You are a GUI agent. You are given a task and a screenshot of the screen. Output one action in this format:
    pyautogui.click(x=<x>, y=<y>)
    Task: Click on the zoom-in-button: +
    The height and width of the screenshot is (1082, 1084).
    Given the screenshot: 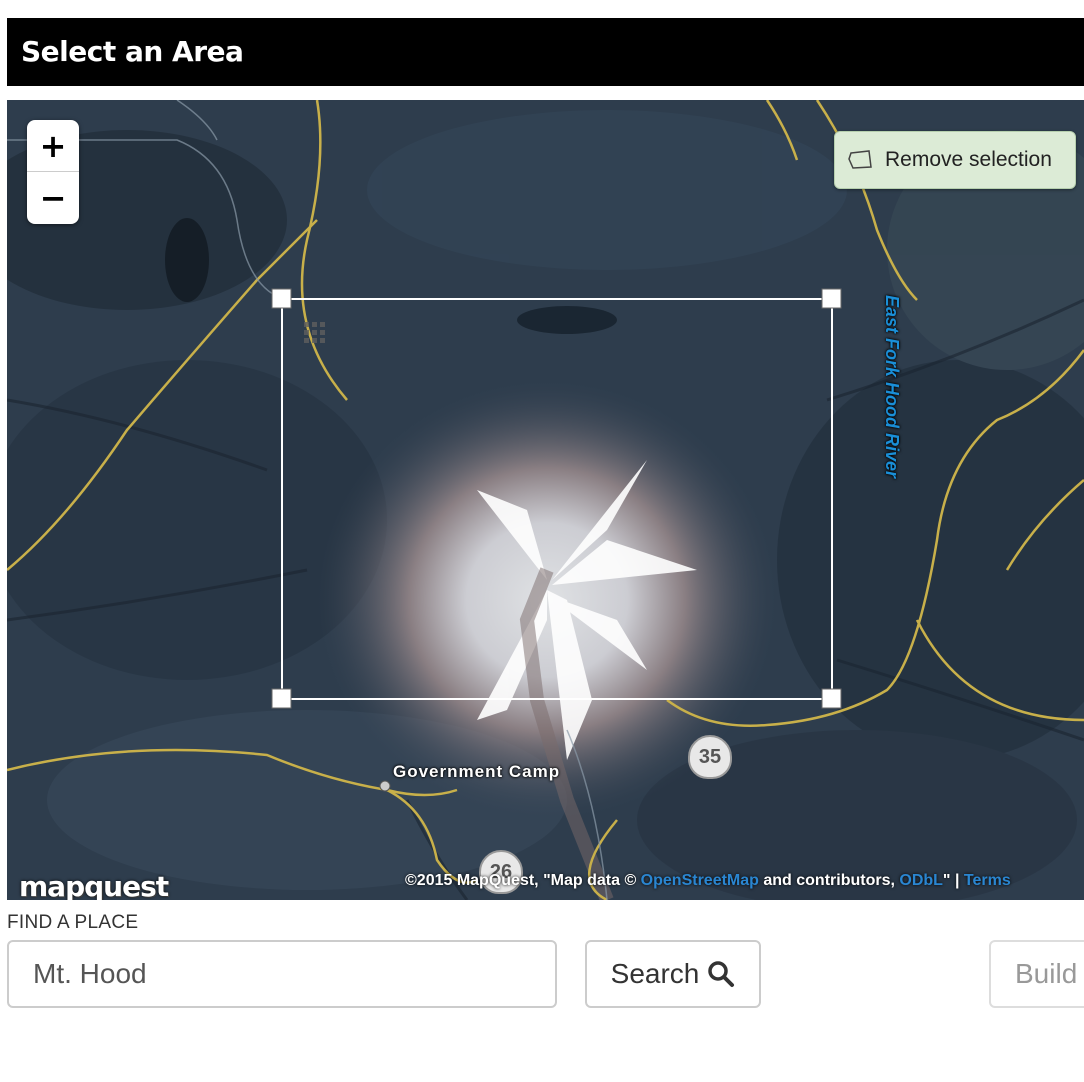 What is the action you would take?
    pyautogui.click(x=53, y=146)
    